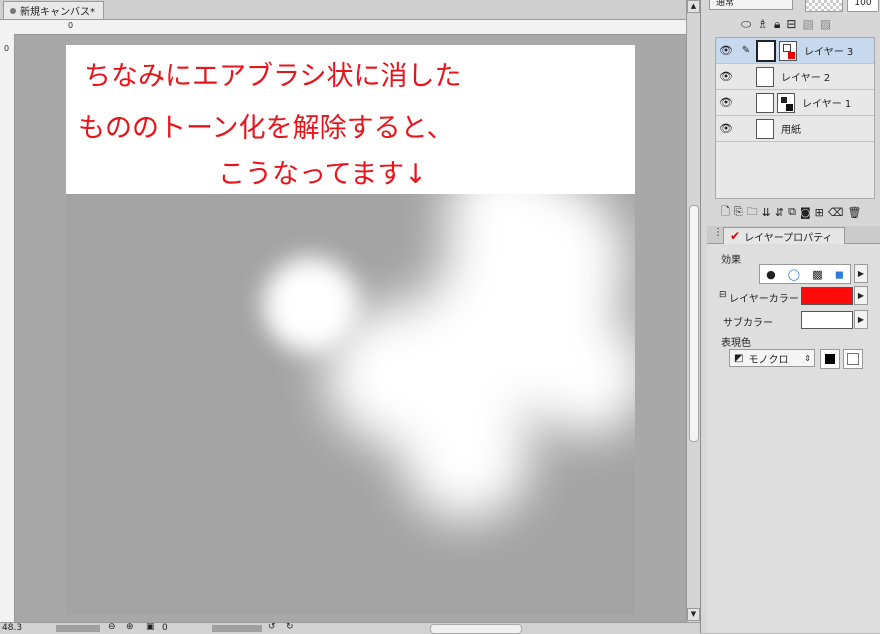 This screenshot has height=634, width=880. I want to click on layer-name: レイヤー 3, so click(829, 52).